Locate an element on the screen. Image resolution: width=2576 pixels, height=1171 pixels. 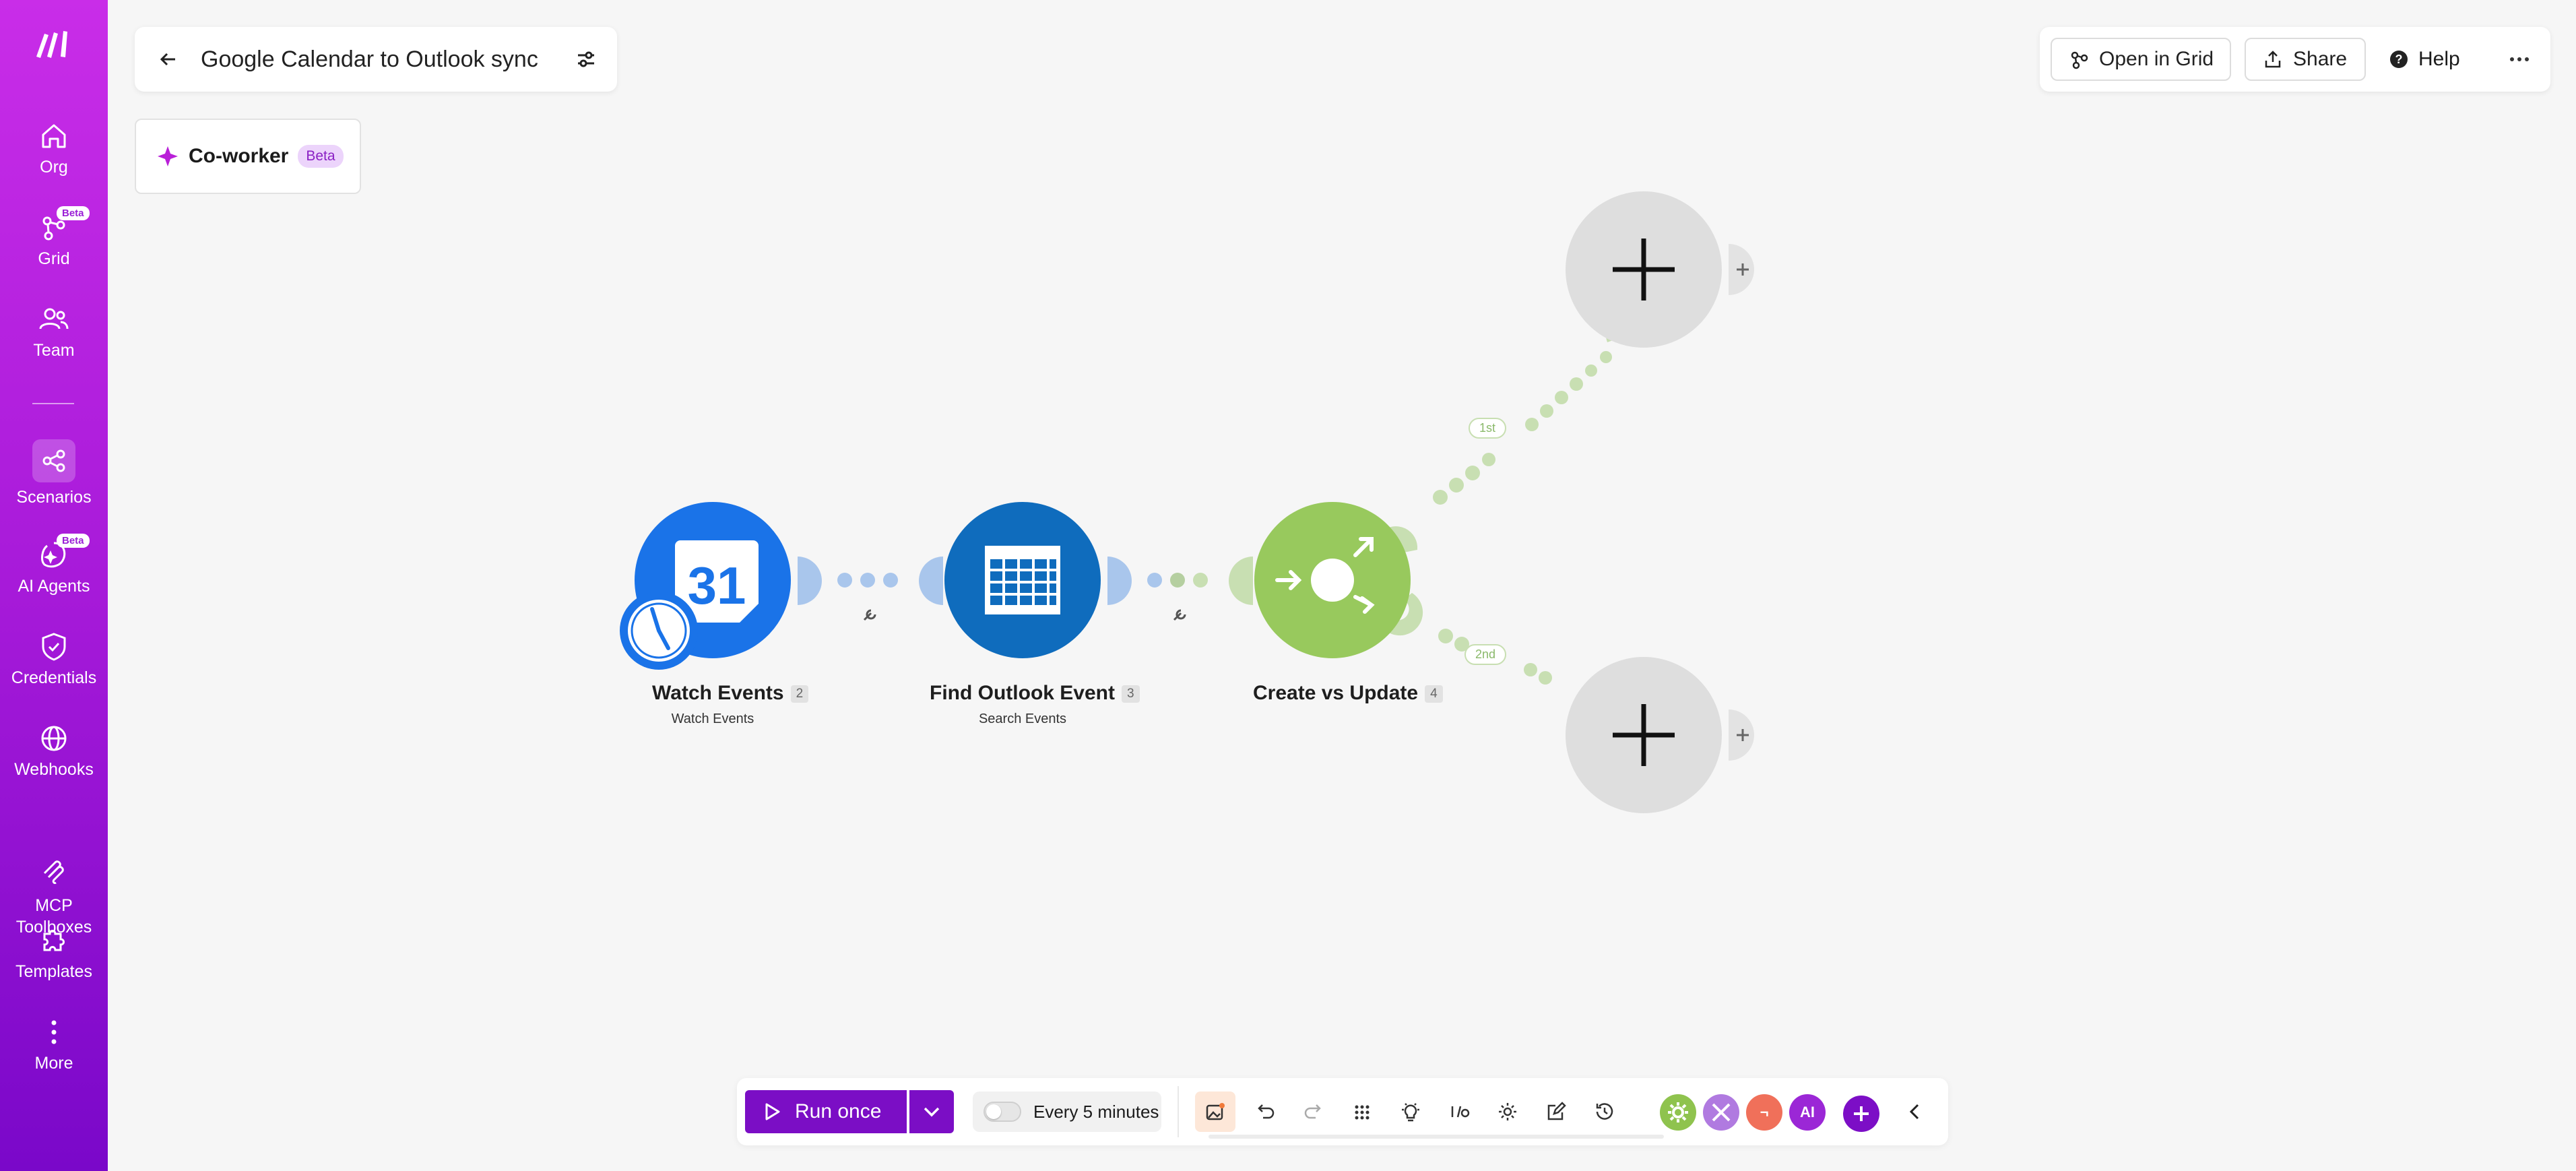
io-explain-flow-icon is located at coordinates (1459, 1112).